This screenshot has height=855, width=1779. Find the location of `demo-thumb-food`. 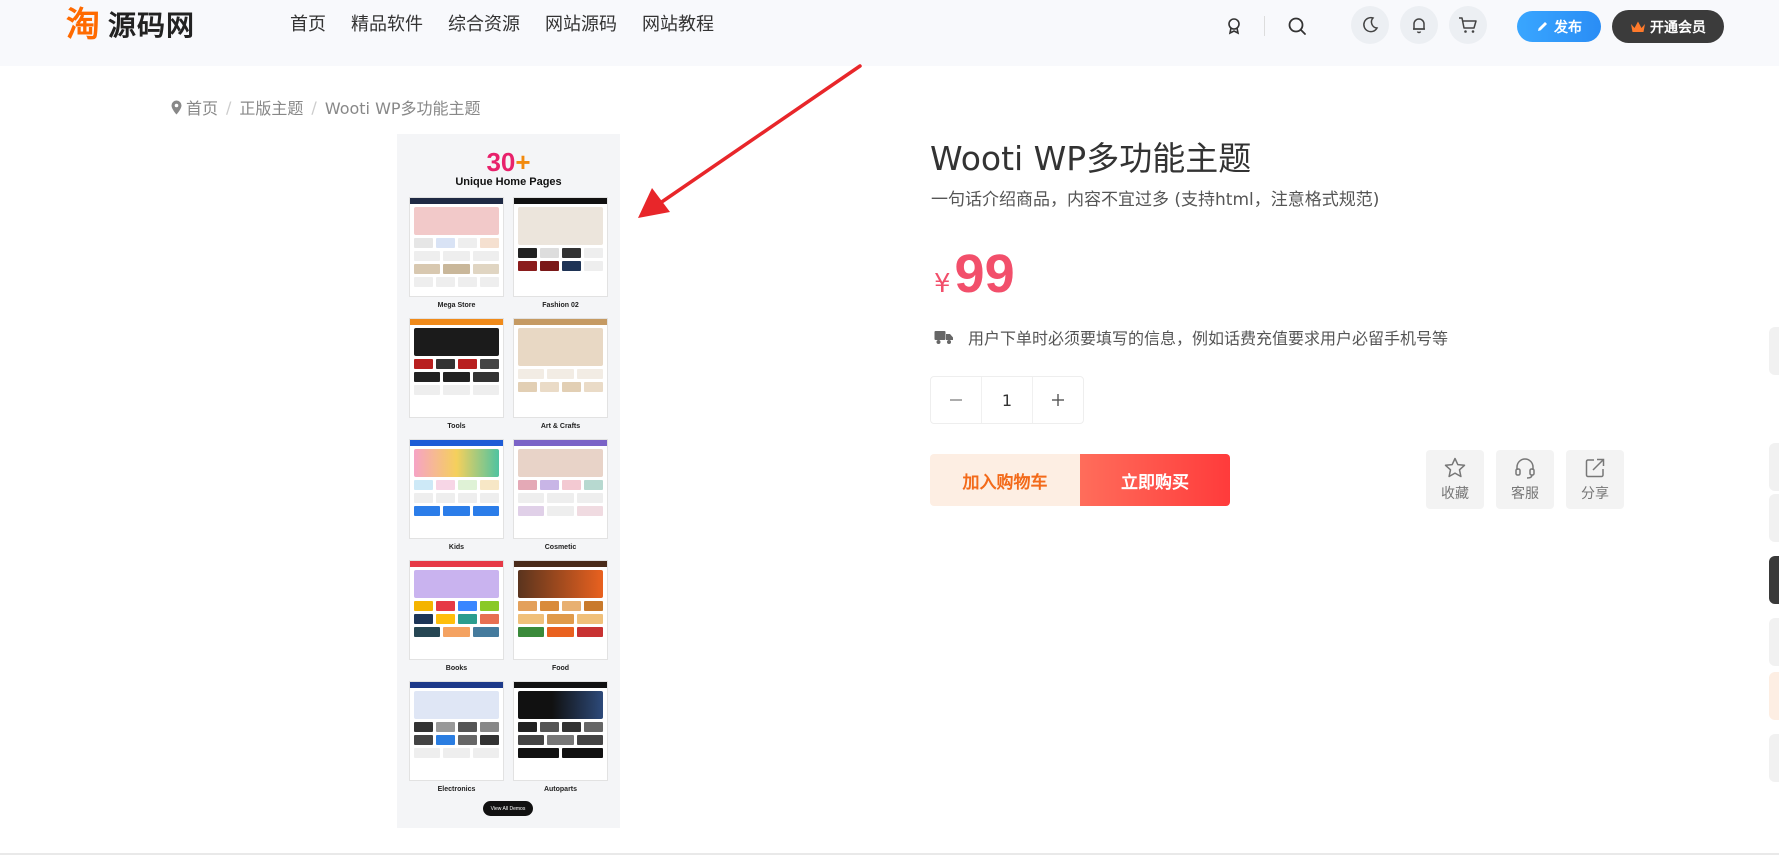

demo-thumb-food is located at coordinates (560, 610).